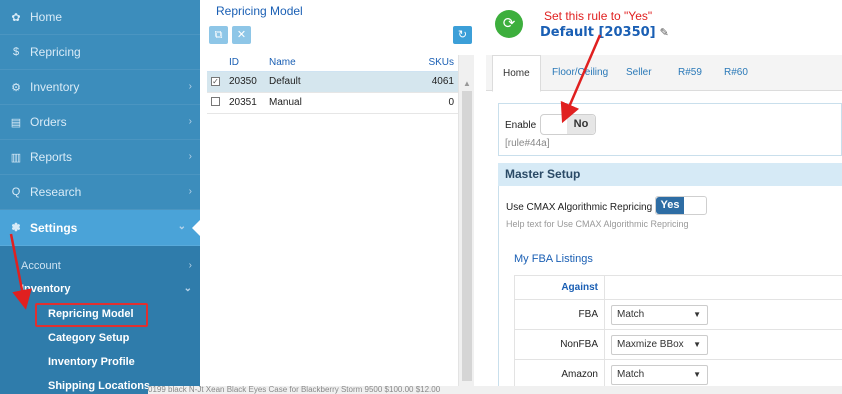  Describe the element at coordinates (579, 207) in the screenshot. I see `cmax-label: Use CMAX Algorithmic Repricing` at that location.